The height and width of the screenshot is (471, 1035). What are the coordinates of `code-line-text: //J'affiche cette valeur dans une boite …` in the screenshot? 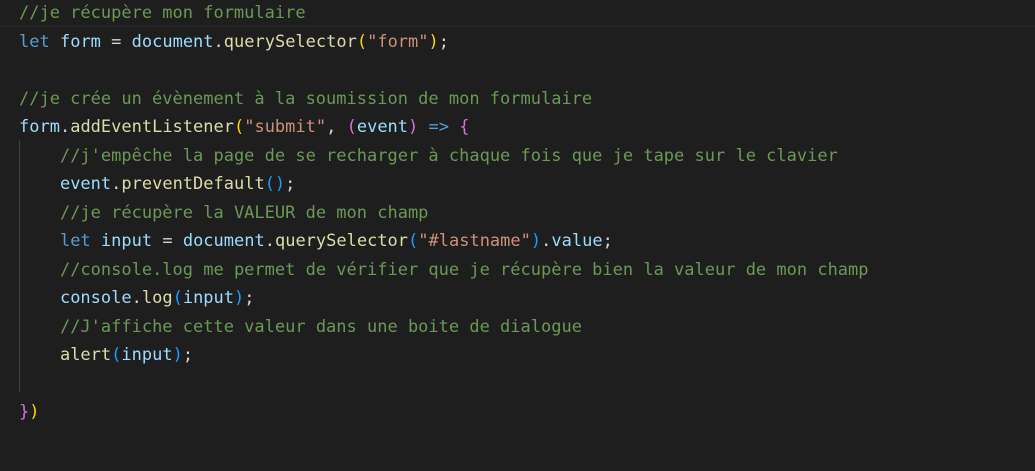 It's located at (300, 327).